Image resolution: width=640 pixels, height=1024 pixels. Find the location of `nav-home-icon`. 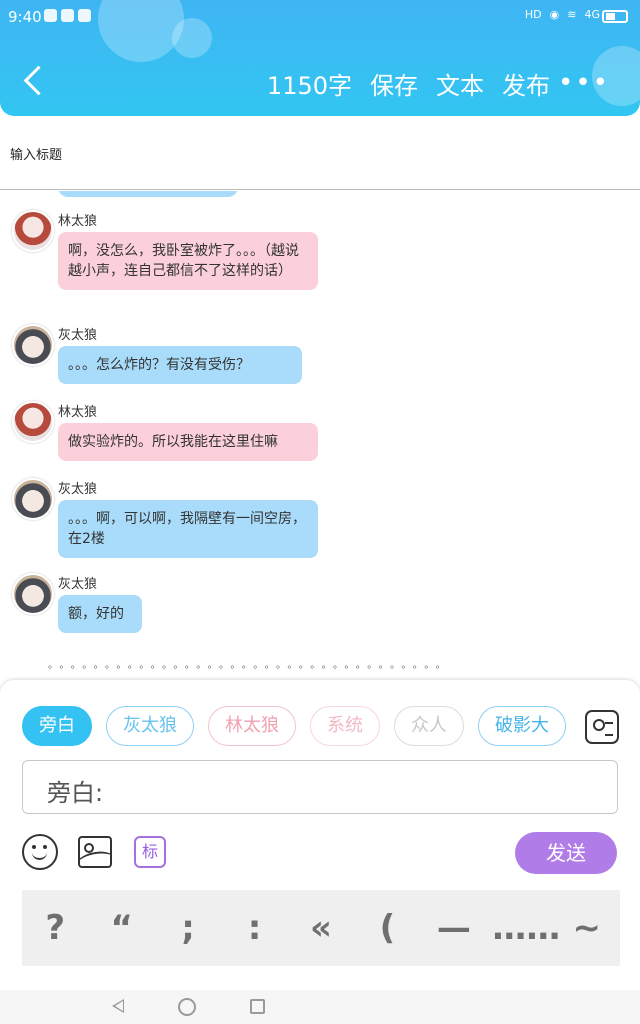

nav-home-icon is located at coordinates (187, 1007).